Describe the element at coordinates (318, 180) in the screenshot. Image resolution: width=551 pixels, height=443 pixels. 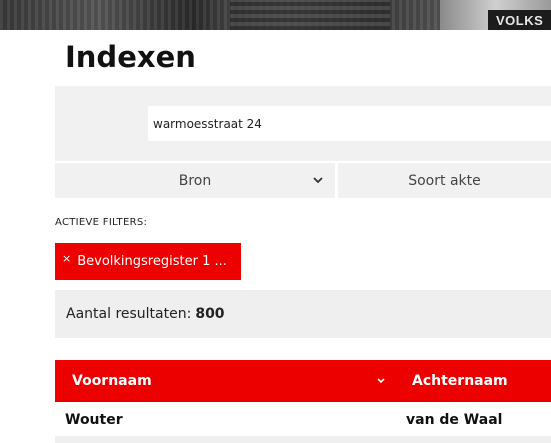
I see `chevron-down-icon` at that location.